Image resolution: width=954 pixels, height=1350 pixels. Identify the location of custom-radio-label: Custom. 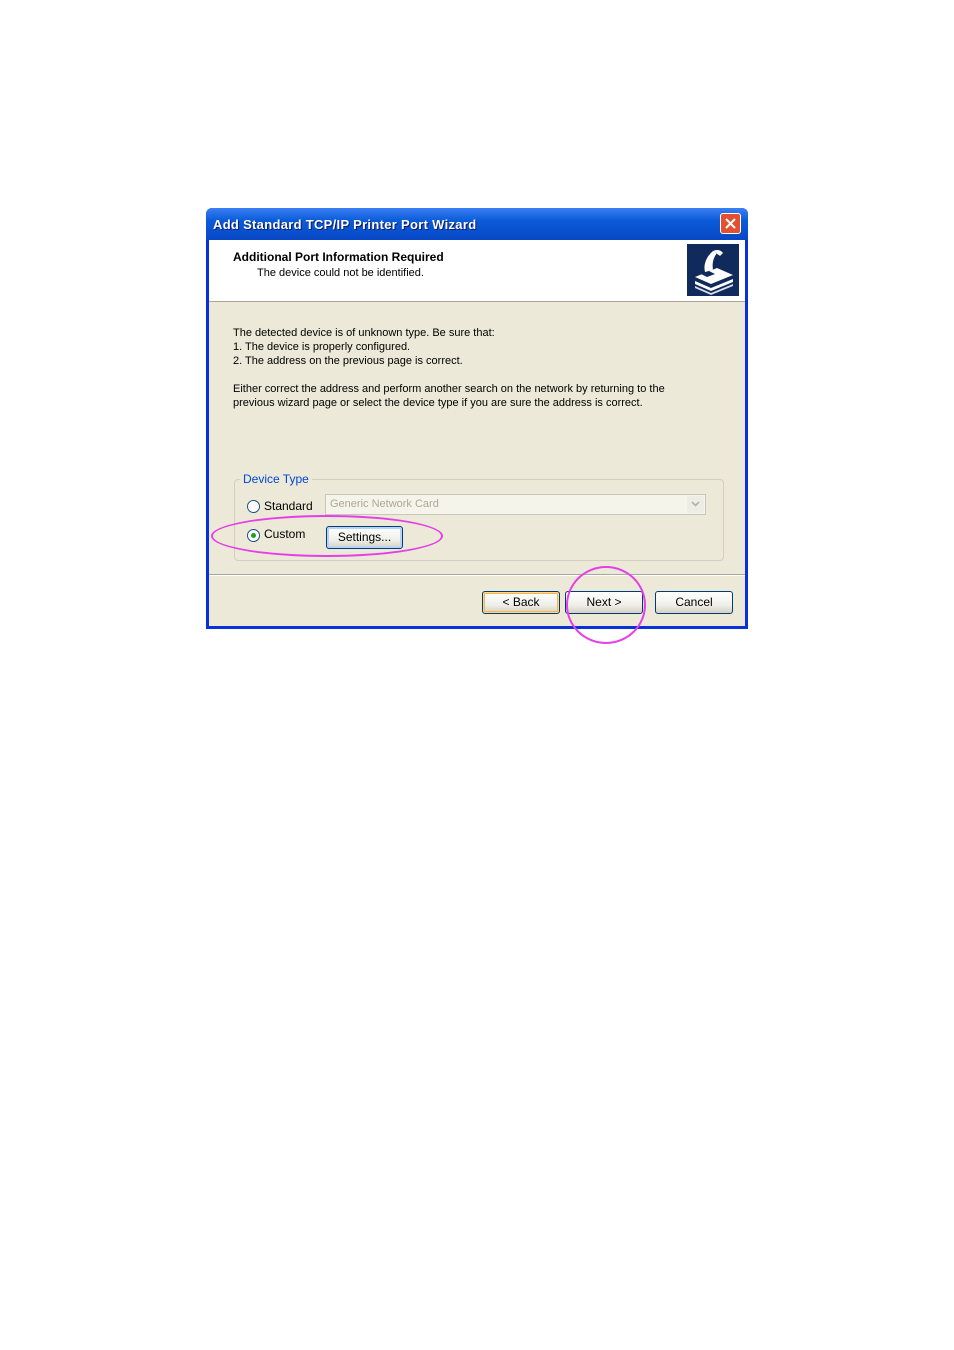
(284, 534).